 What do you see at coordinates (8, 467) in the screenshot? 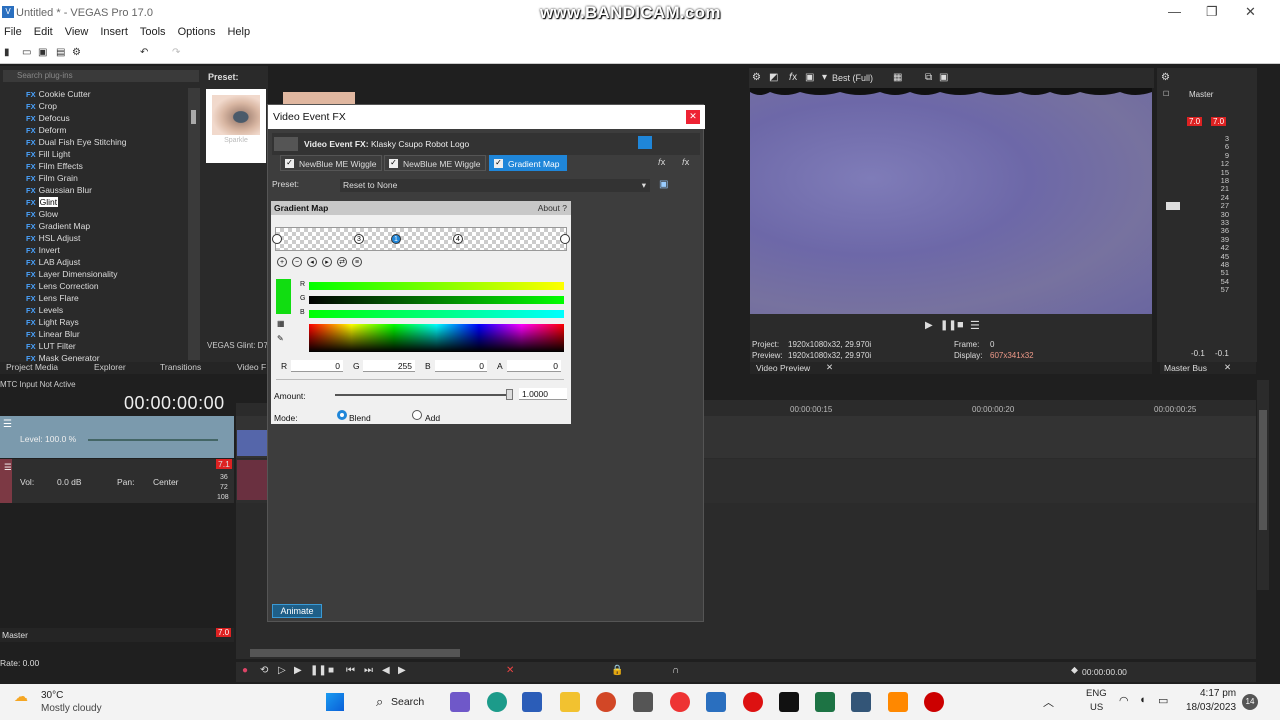
I see `track-menu-icon: ☰` at bounding box center [8, 467].